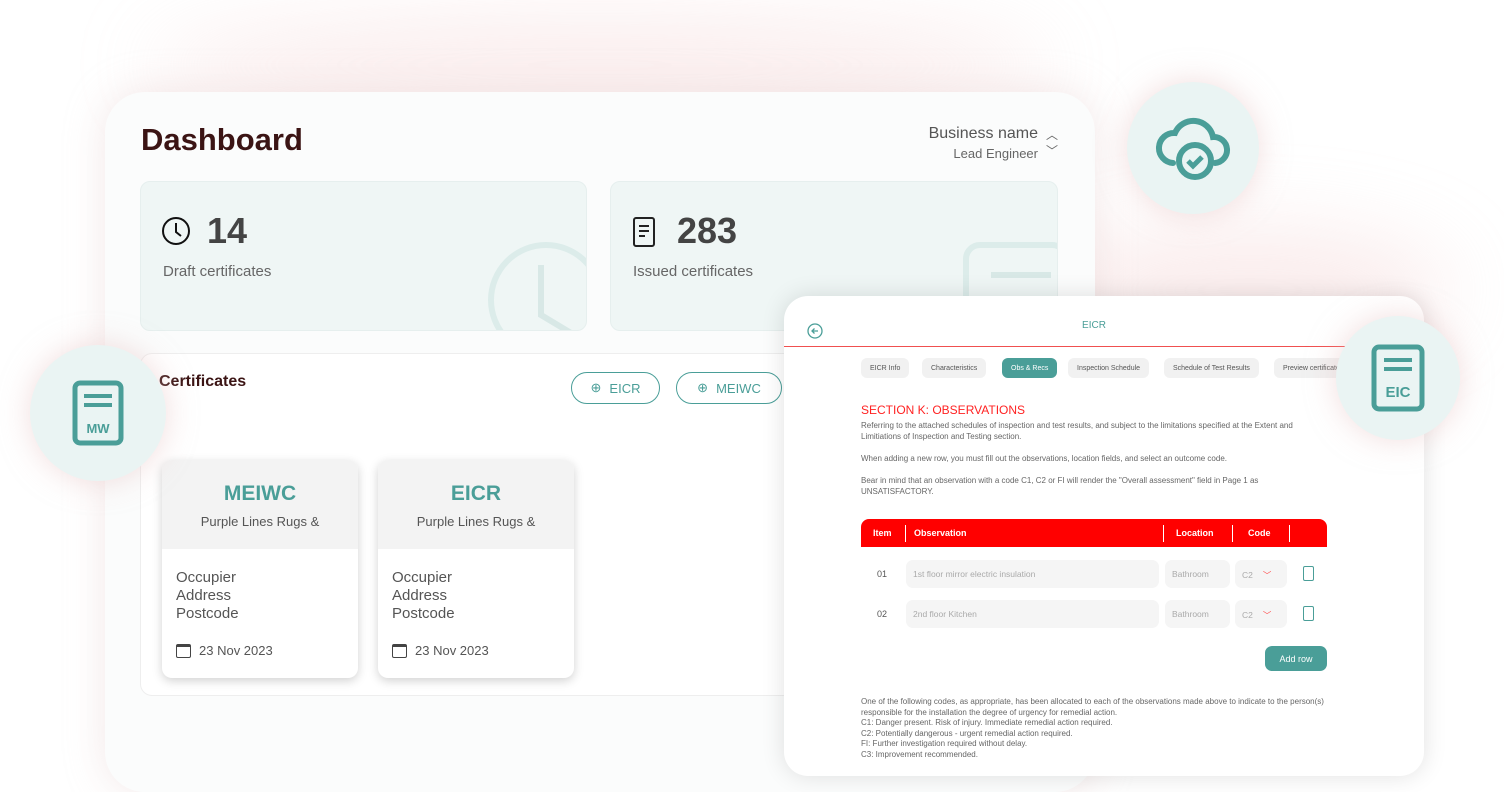  Describe the element at coordinates (882, 614) in the screenshot. I see `row-item: 02` at that location.